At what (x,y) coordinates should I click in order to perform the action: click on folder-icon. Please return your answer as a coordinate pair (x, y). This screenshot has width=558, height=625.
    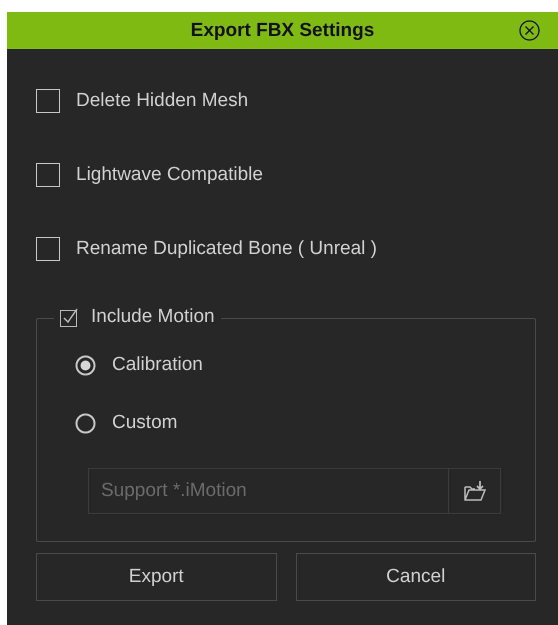
    Looking at the image, I should click on (475, 491).